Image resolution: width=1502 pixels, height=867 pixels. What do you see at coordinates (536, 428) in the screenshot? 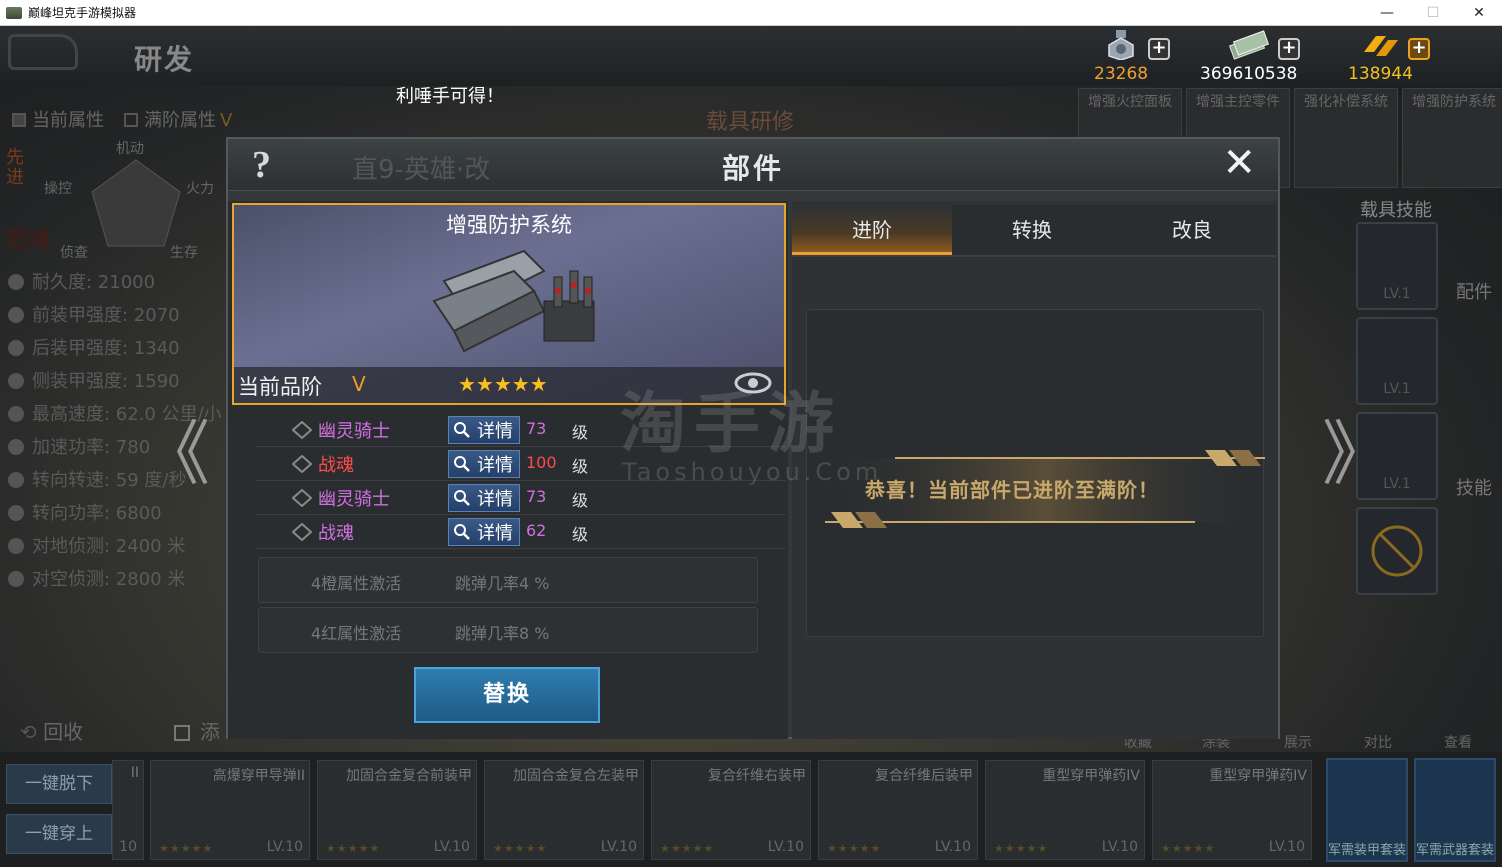
I see `material-level: 73` at bounding box center [536, 428].